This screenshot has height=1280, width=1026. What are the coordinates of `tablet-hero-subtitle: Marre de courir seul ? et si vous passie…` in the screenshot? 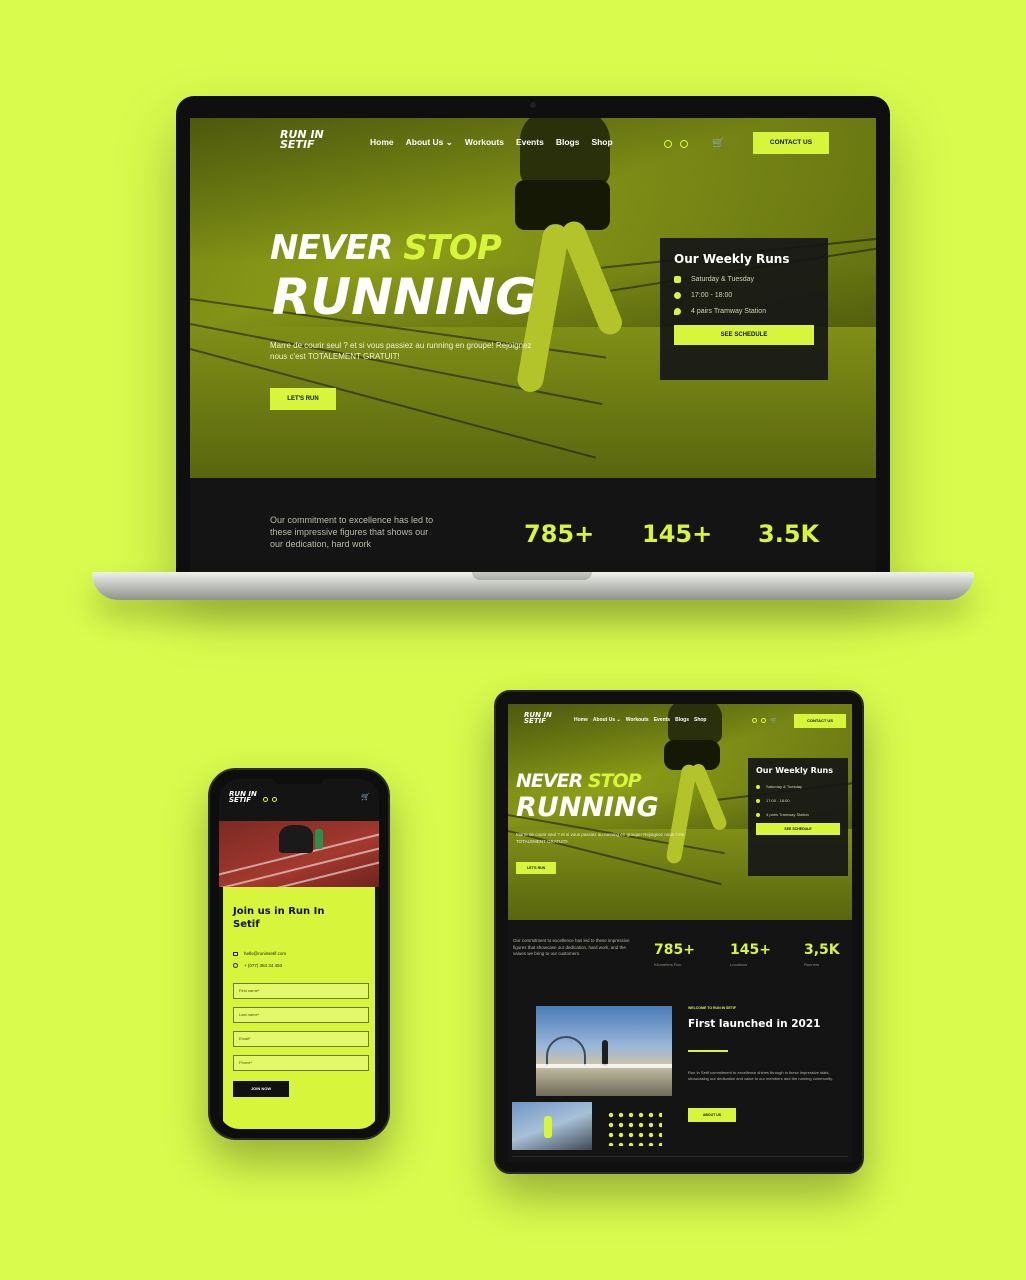 It's located at (600, 838).